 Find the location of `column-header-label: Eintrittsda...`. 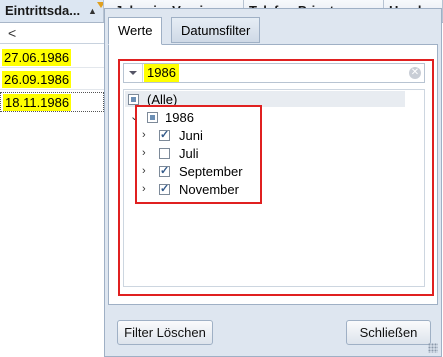

column-header-label: Eintrittsda... is located at coordinates (43, 10).